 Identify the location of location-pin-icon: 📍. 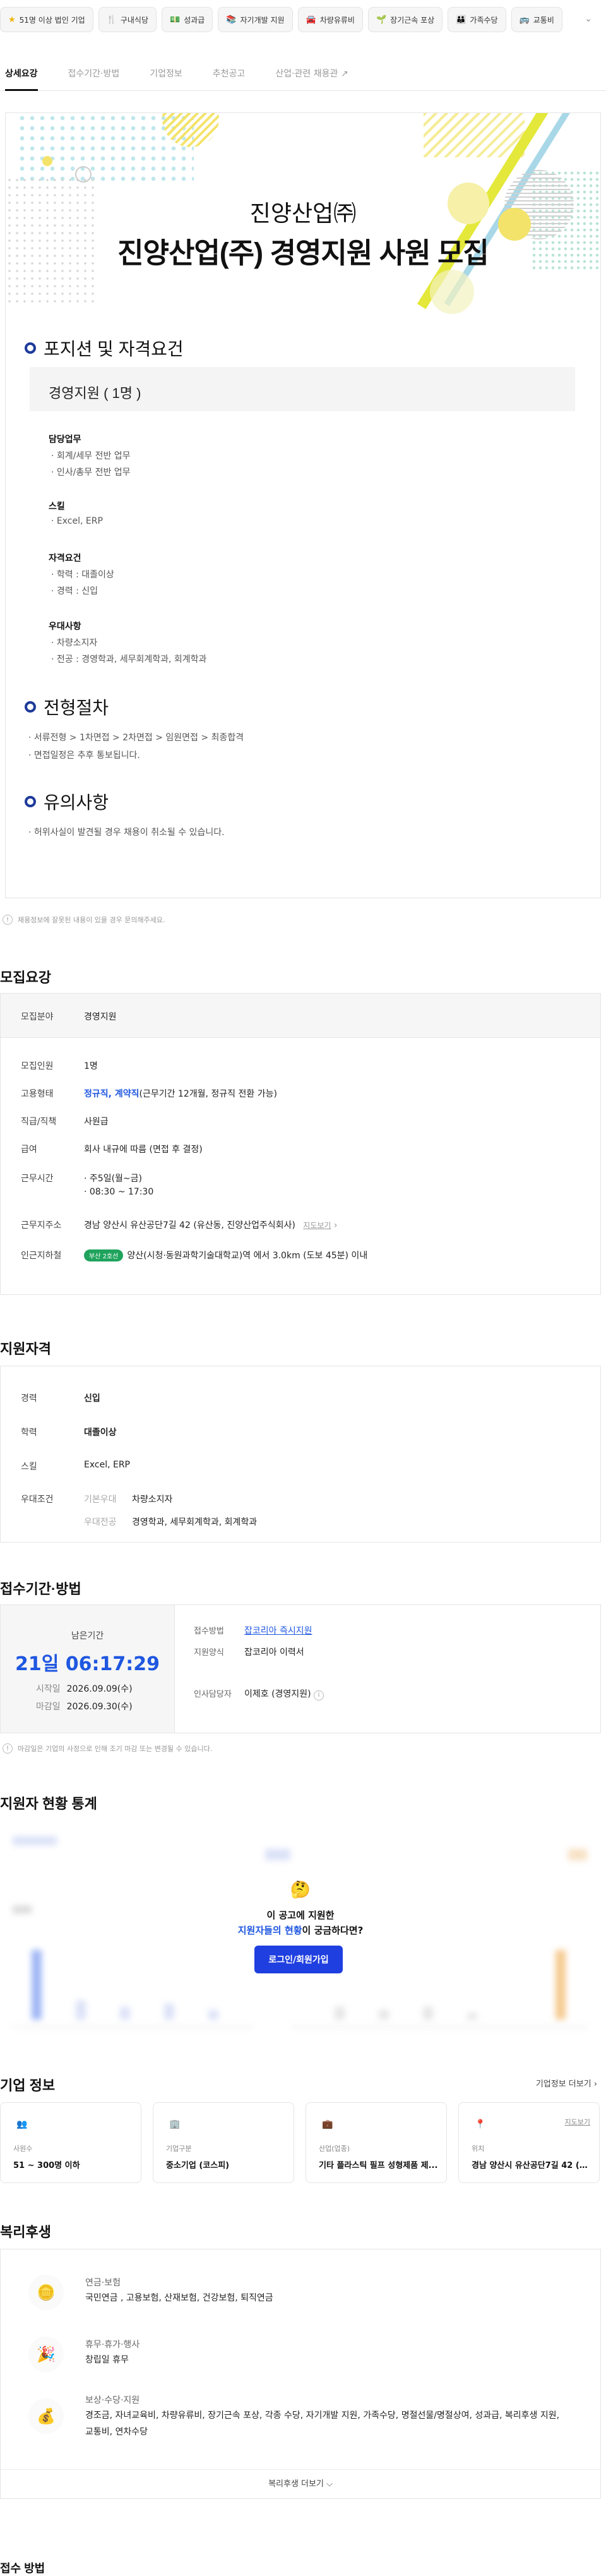
(480, 2124).